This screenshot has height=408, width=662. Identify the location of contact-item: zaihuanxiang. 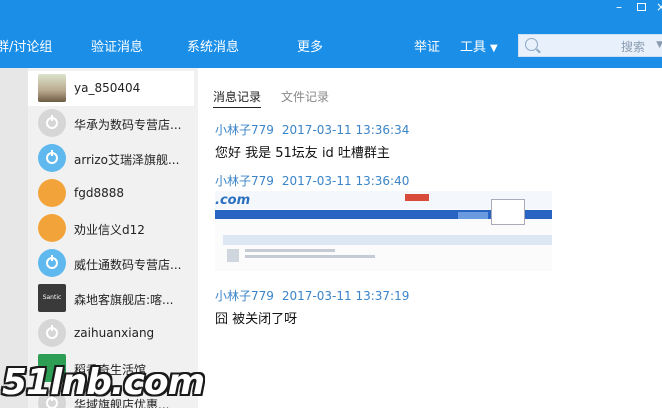
(111, 333).